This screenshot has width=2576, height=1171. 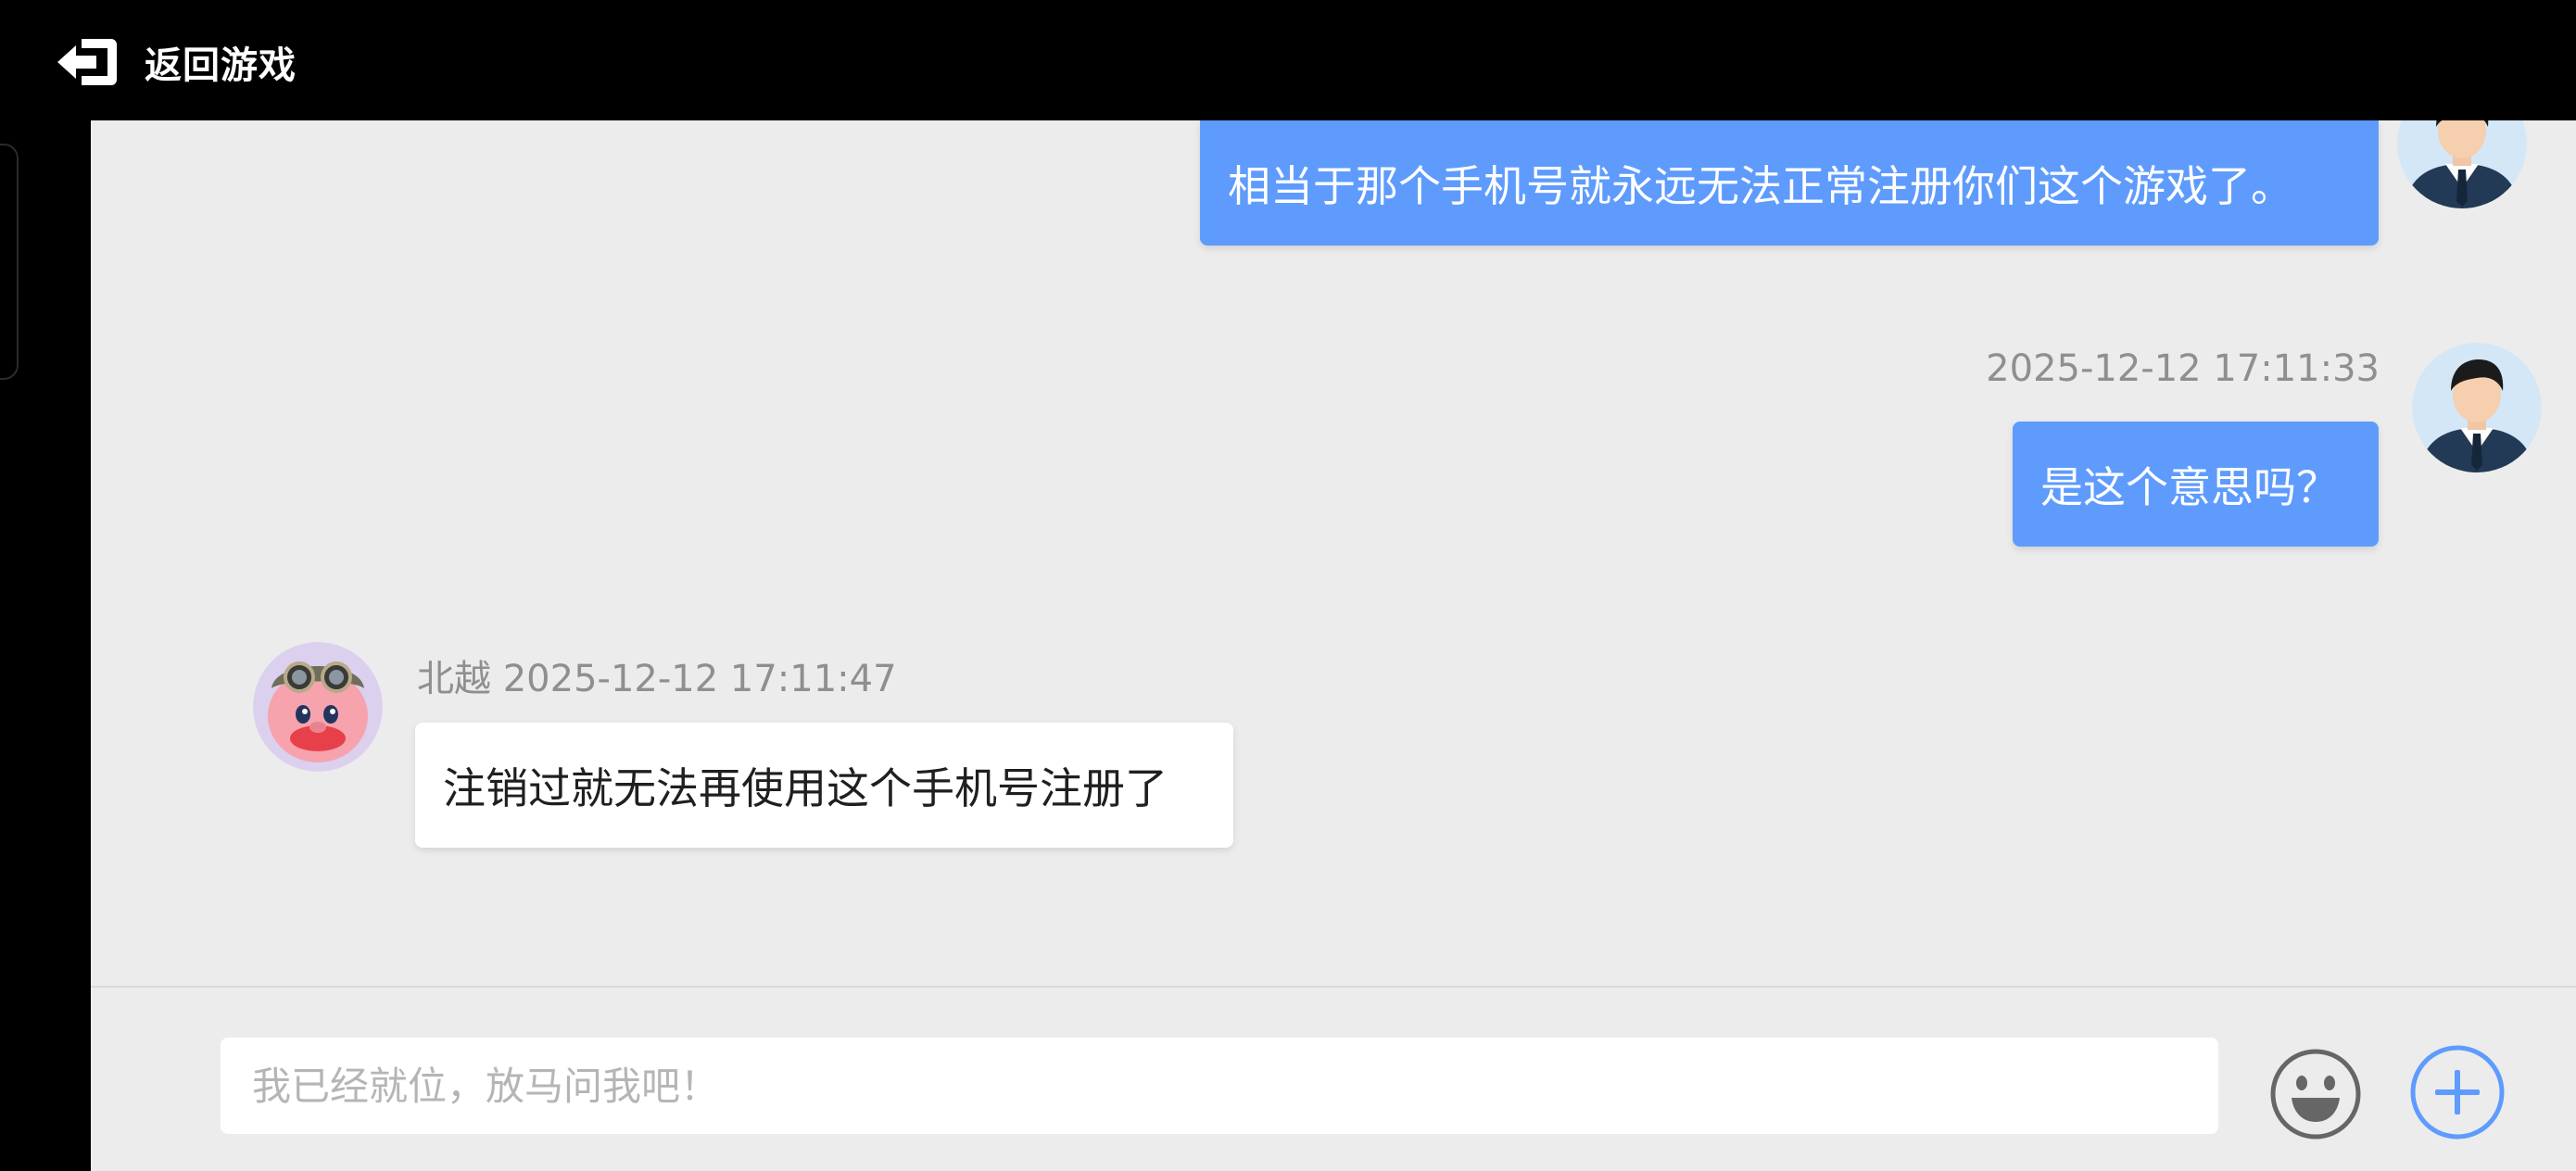 I want to click on message-input, so click(x=1219, y=1086).